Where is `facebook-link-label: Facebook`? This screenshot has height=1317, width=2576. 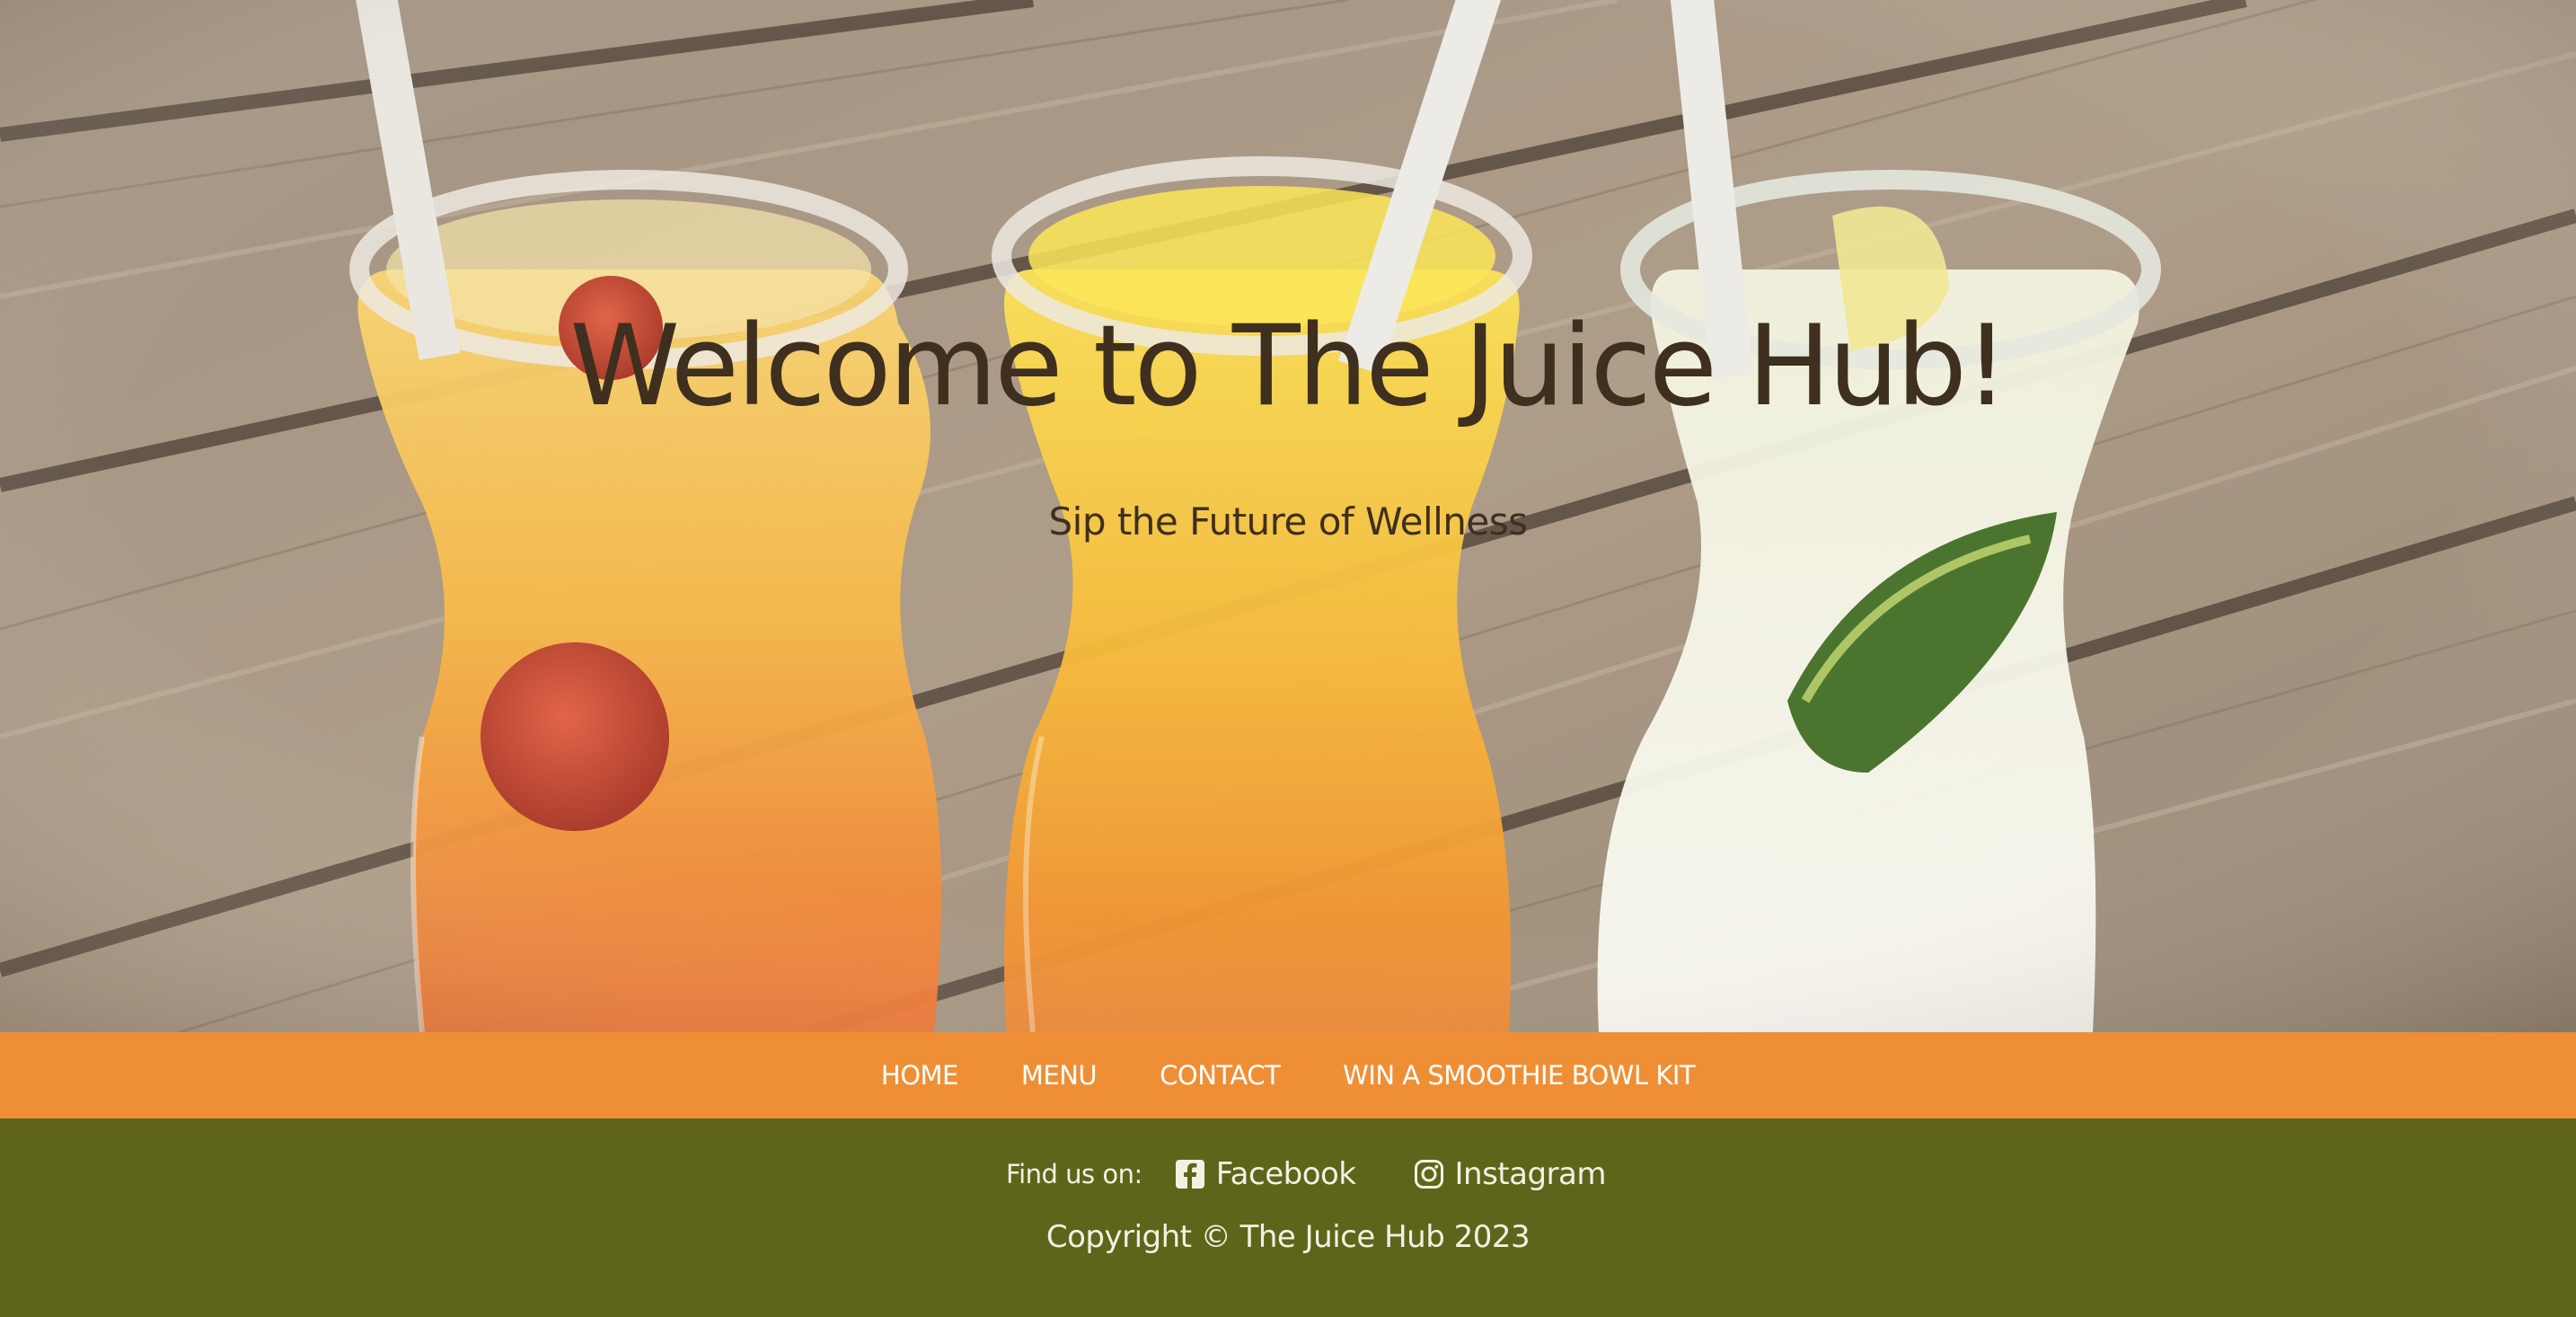
facebook-link-label: Facebook is located at coordinates (1285, 1174).